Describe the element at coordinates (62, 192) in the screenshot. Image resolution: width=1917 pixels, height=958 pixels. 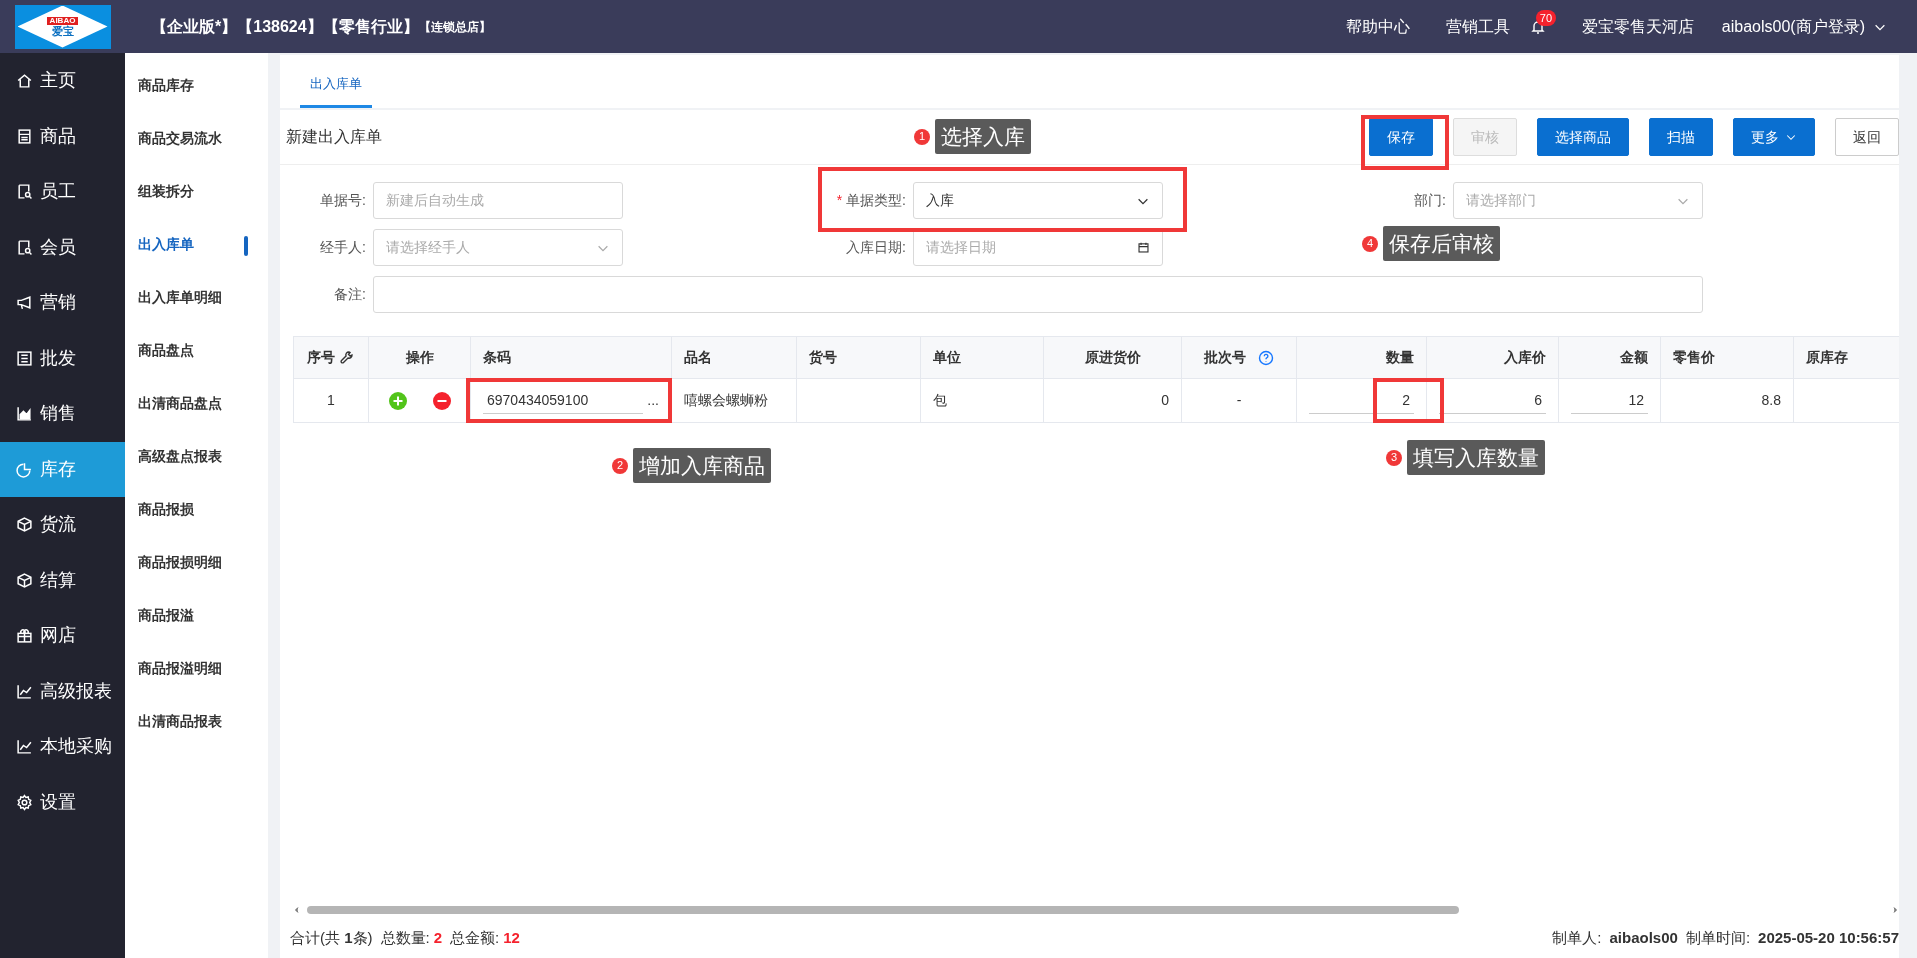
I see `nav-item: 员工` at that location.